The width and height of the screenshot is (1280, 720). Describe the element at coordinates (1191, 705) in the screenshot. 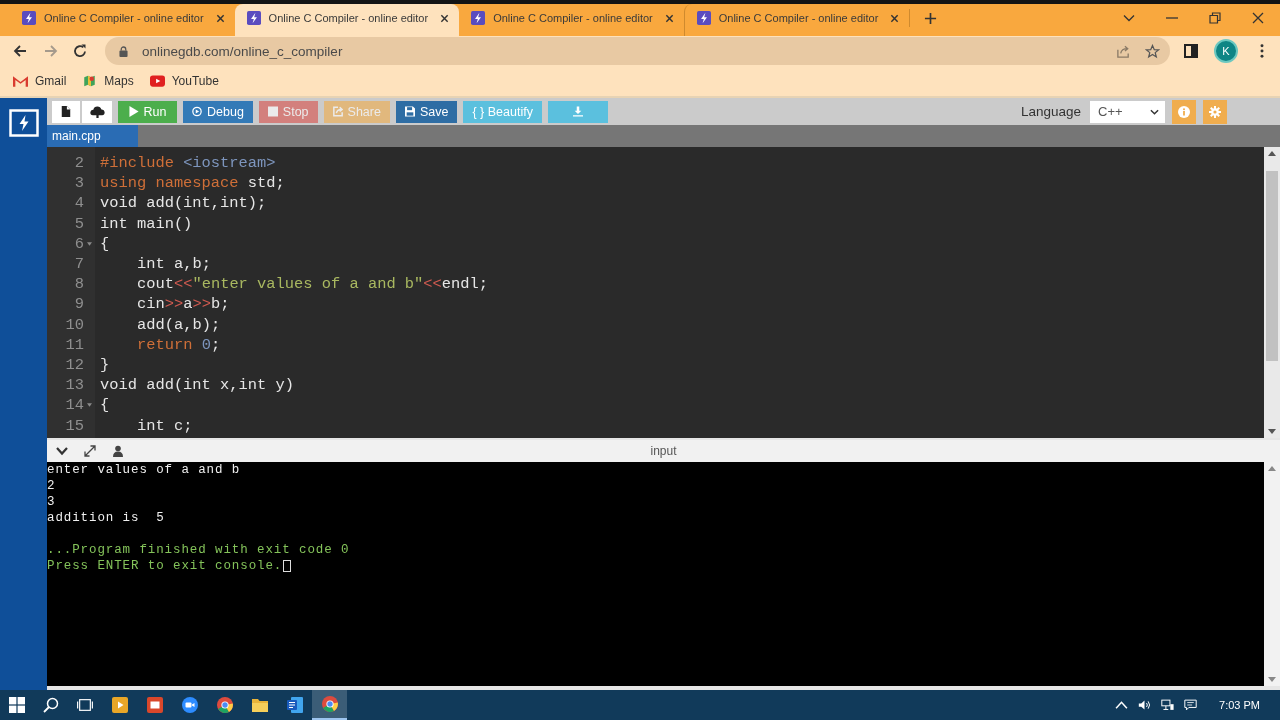

I see `notification-icon` at that location.